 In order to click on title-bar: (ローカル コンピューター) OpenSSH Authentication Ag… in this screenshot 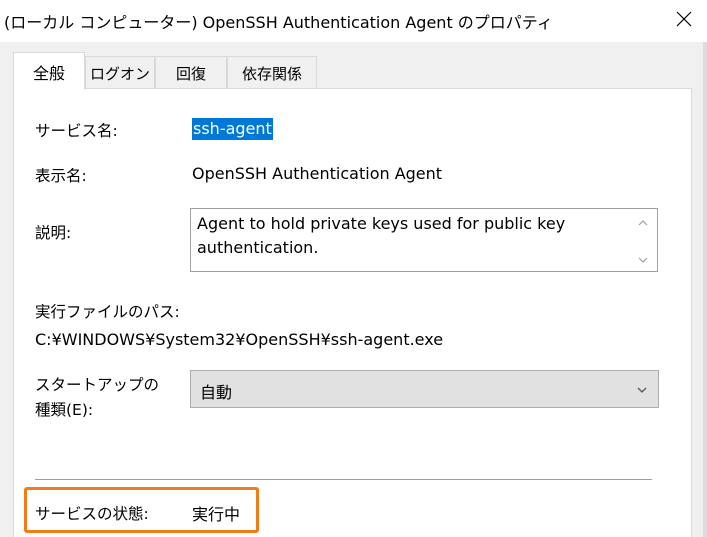, I will do `click(353, 21)`.